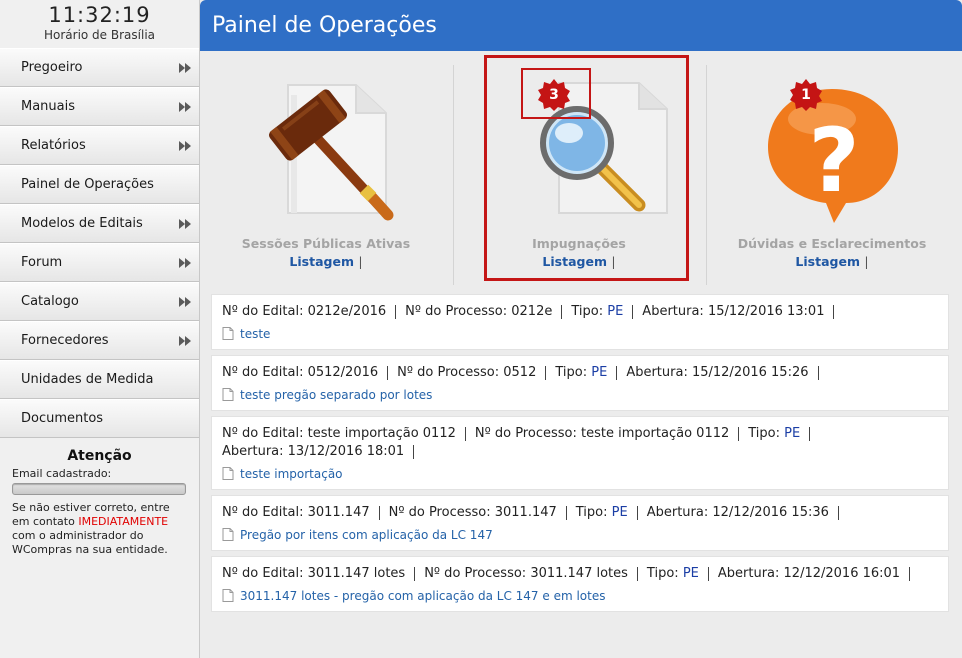 The image size is (962, 658). What do you see at coordinates (99, 184) in the screenshot?
I see `sidebar-item-painel-de-opera-es: Painel de Operações` at bounding box center [99, 184].